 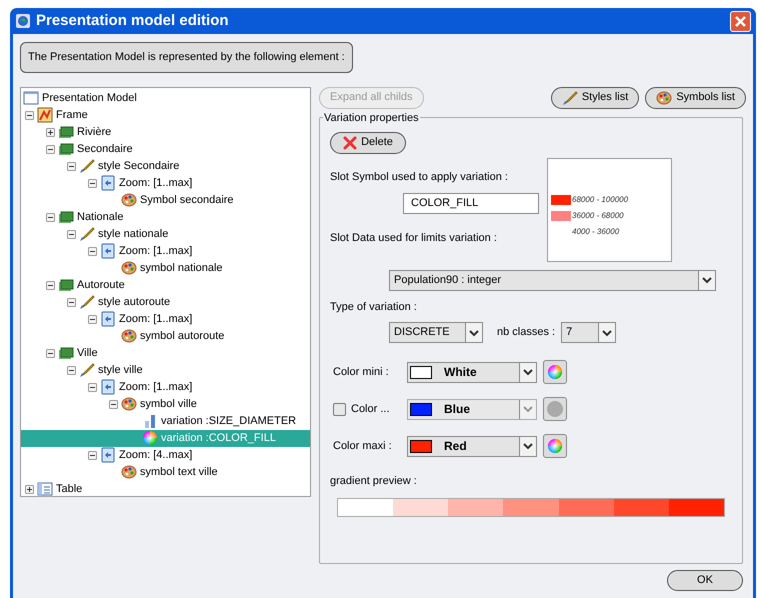 I want to click on tree-item: symbol nationale, so click(x=165, y=268).